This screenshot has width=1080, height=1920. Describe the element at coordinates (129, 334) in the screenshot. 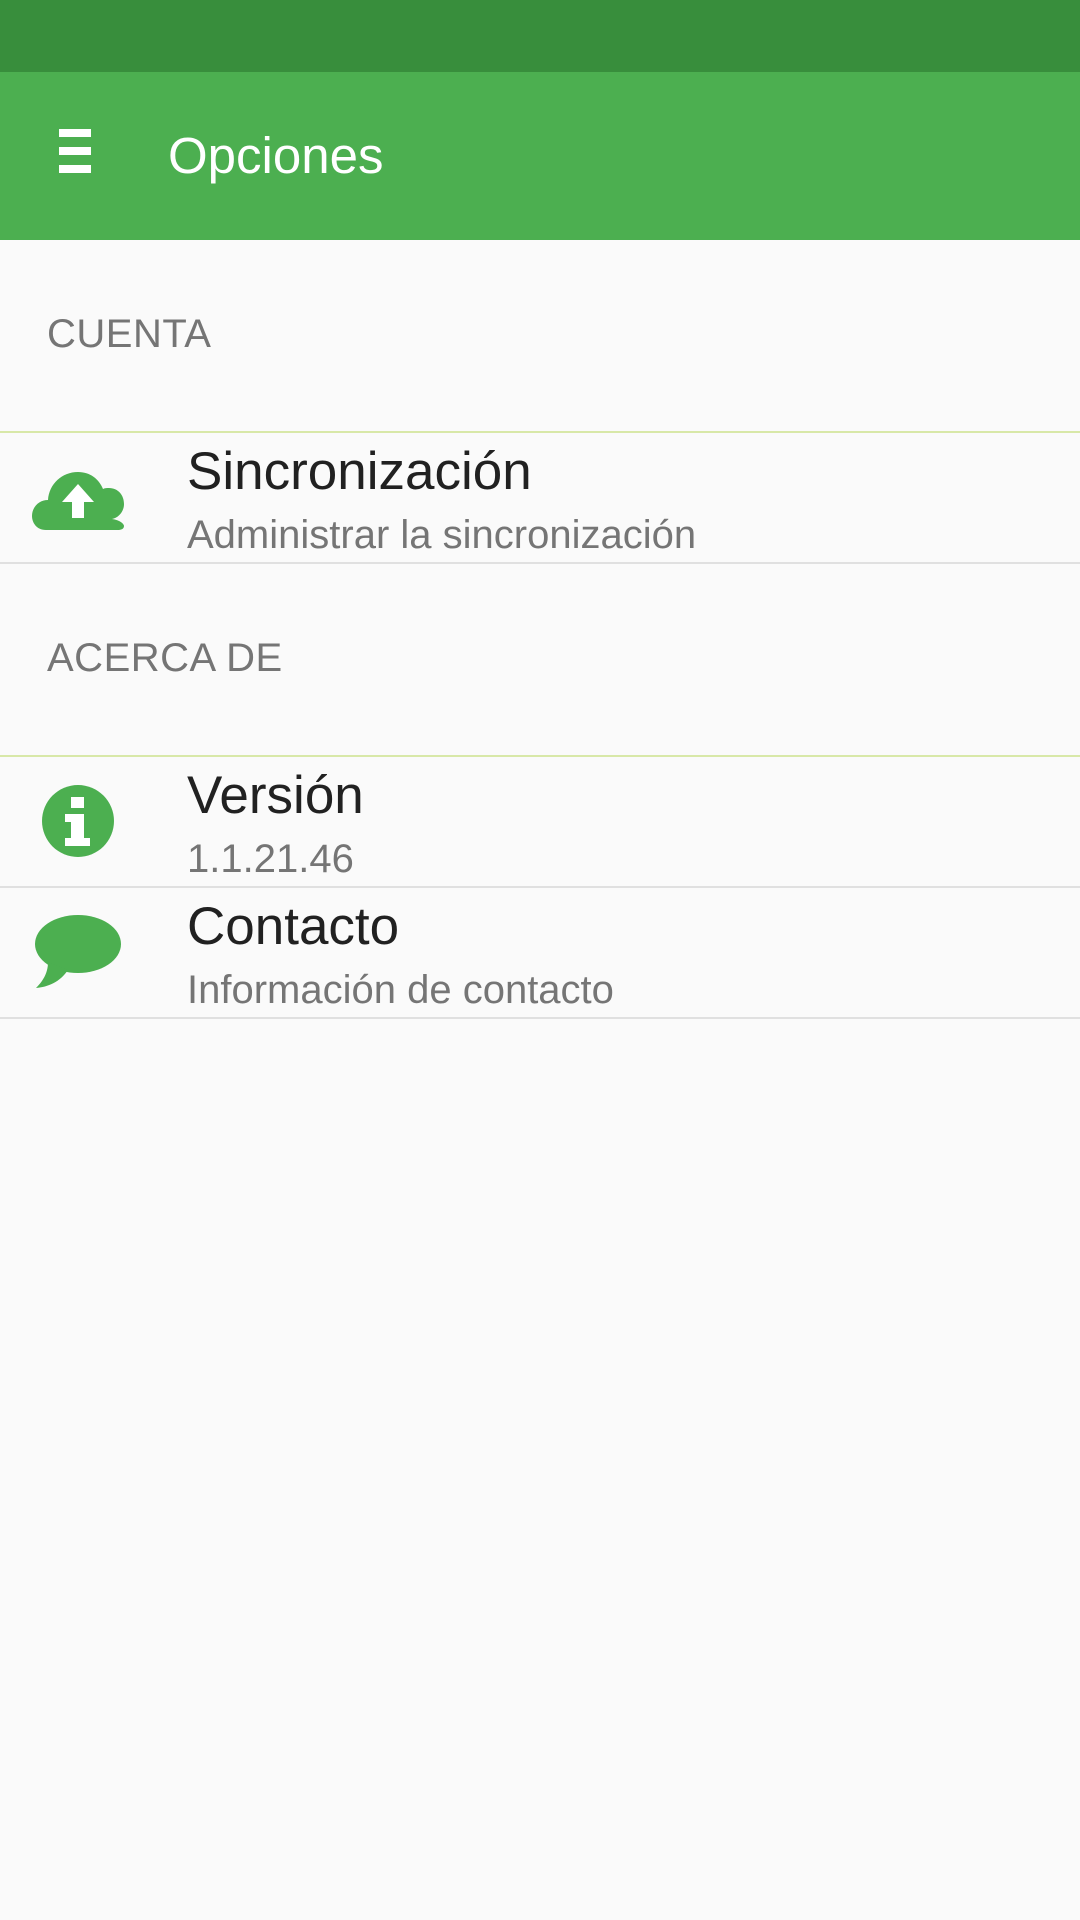

I see `section-header-cuenta: CUENTA` at that location.